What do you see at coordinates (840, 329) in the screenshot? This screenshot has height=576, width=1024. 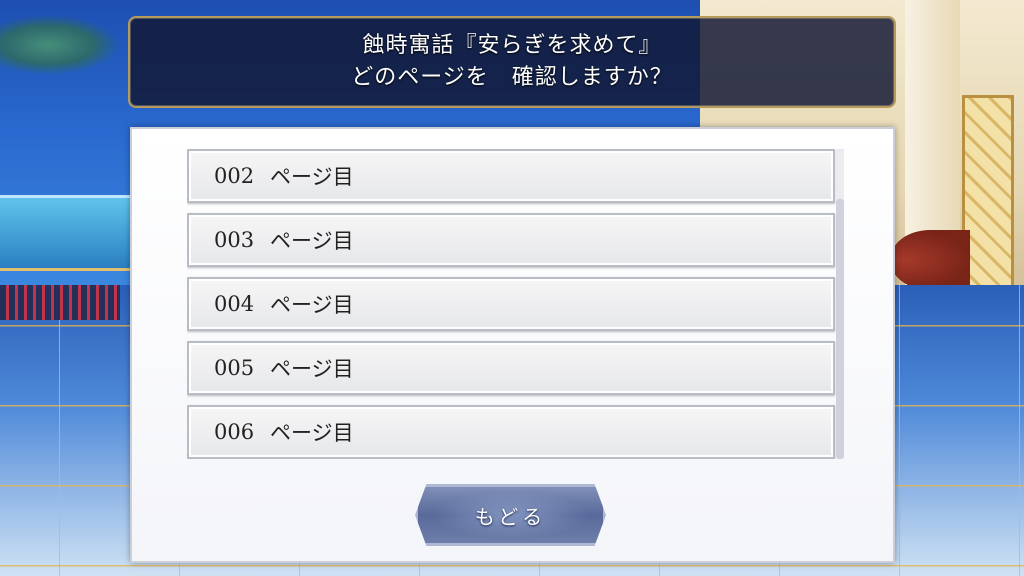 I see `scroll-thumb` at bounding box center [840, 329].